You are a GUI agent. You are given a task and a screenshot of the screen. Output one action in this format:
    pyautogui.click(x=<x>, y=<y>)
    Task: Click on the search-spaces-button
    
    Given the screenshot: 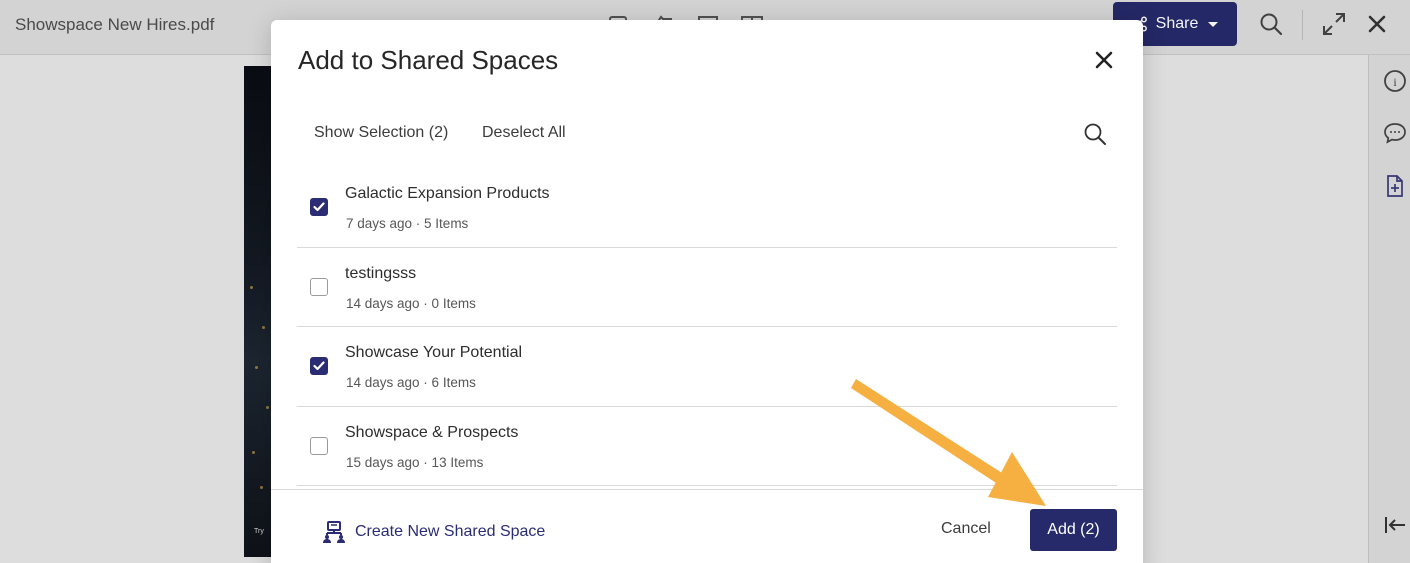 What is the action you would take?
    pyautogui.click(x=1095, y=134)
    